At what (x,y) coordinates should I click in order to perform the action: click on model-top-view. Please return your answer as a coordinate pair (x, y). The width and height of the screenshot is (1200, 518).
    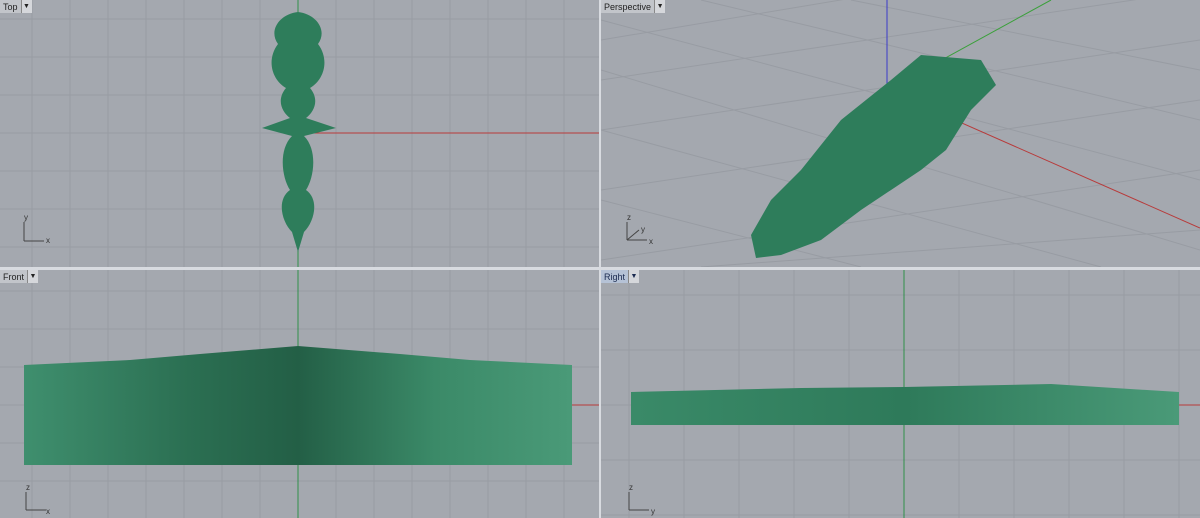
    Looking at the image, I should click on (299, 132).